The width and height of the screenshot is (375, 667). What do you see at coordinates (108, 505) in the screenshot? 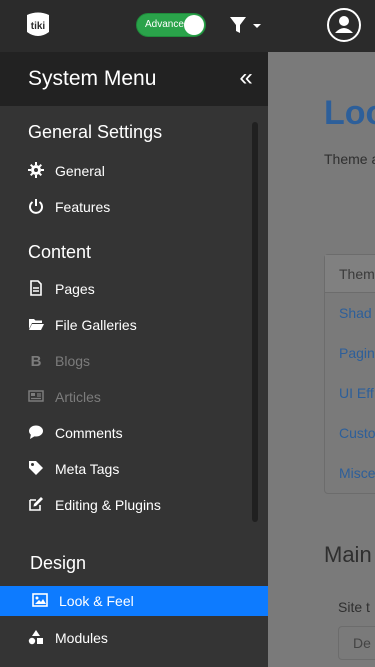
I see `menu-item-label: Editing & Plugins` at bounding box center [108, 505].